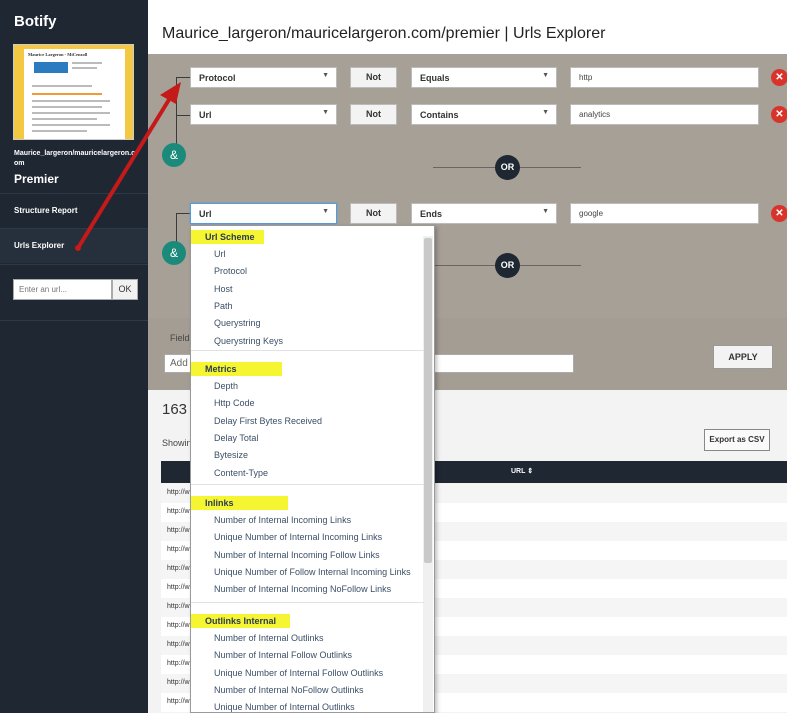 This screenshot has width=787, height=713. Describe the element at coordinates (124, 173) in the screenshot. I see `annotation-arrow-line` at that location.